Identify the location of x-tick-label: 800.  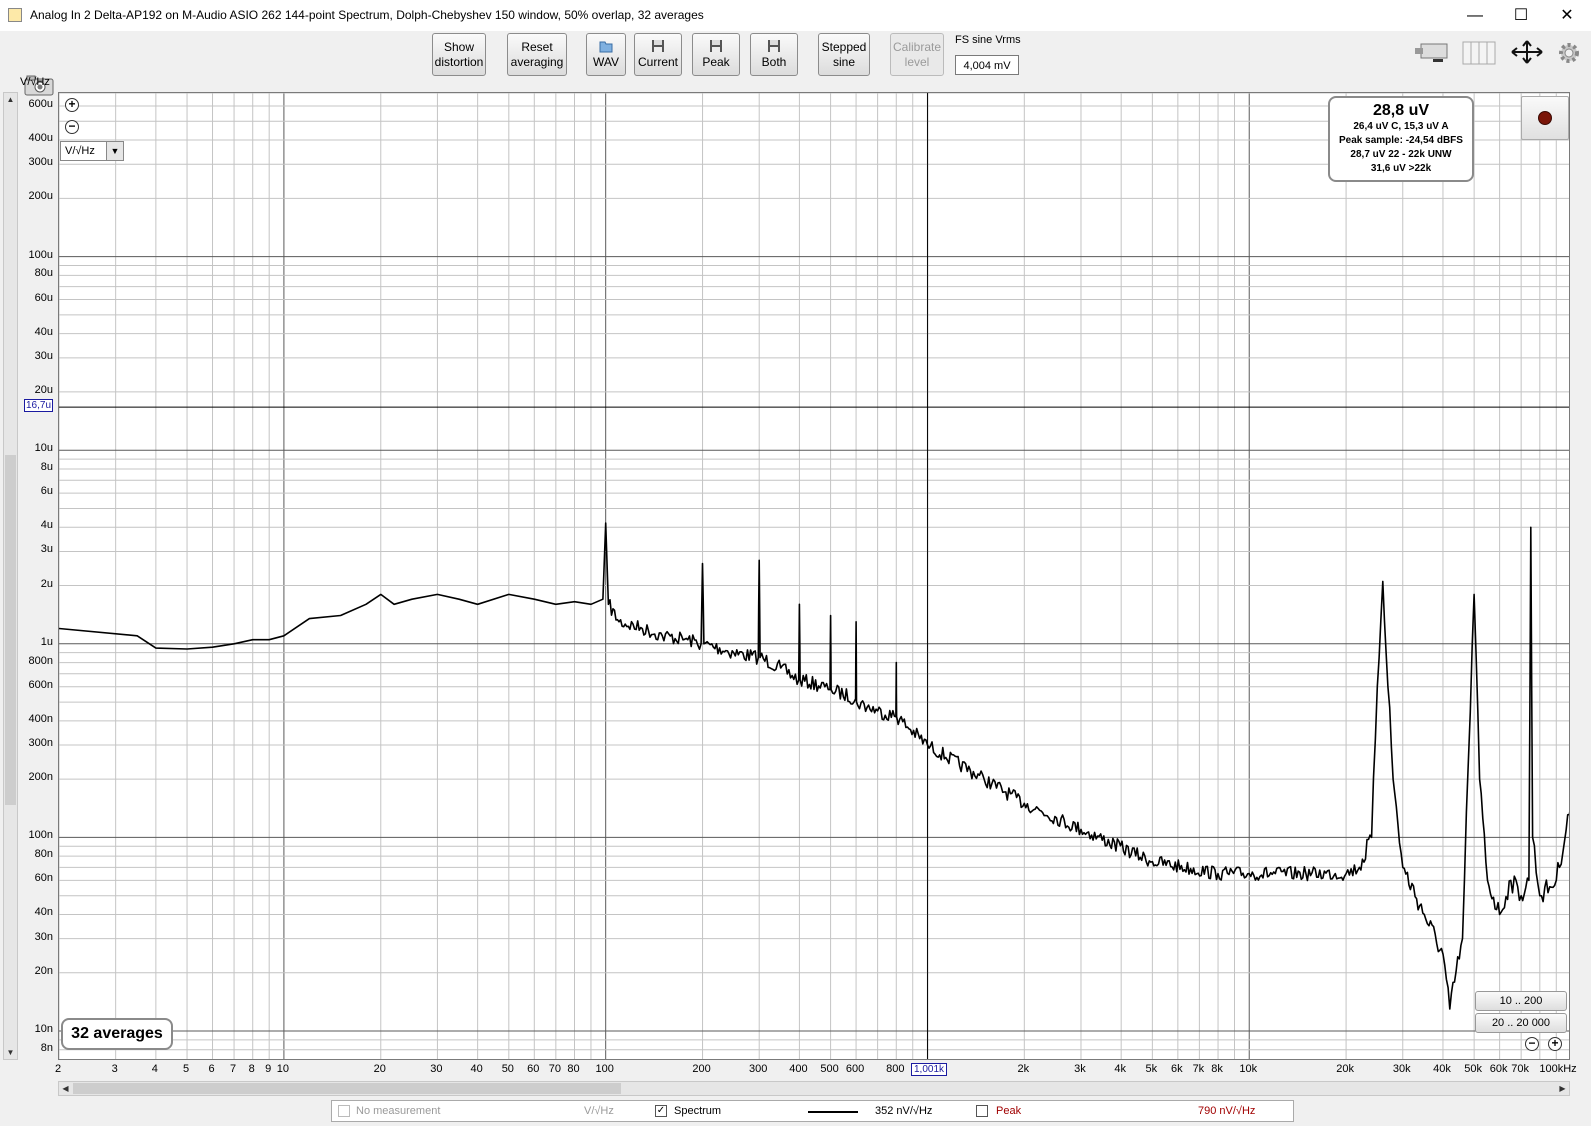
(895, 1069).